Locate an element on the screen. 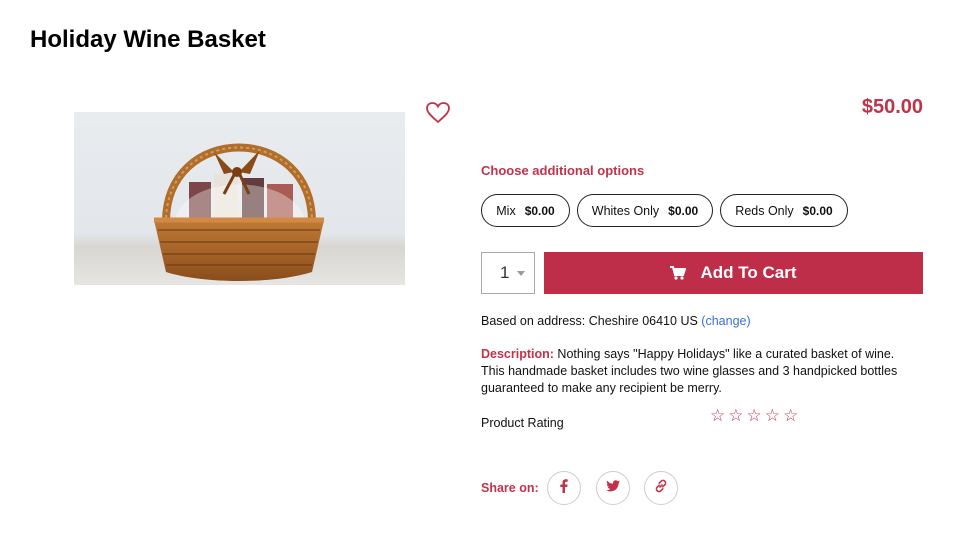 This screenshot has height=541, width=969. description-label: Description: is located at coordinates (517, 354).